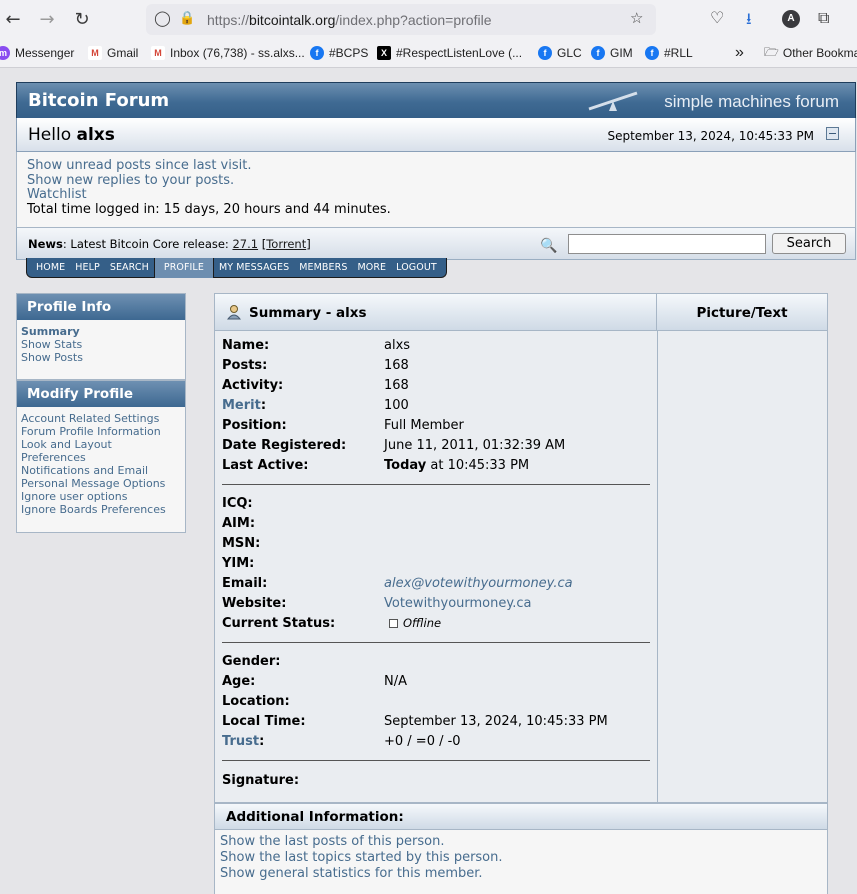  Describe the element at coordinates (832, 133) in the screenshot. I see `collapse-icon` at that location.